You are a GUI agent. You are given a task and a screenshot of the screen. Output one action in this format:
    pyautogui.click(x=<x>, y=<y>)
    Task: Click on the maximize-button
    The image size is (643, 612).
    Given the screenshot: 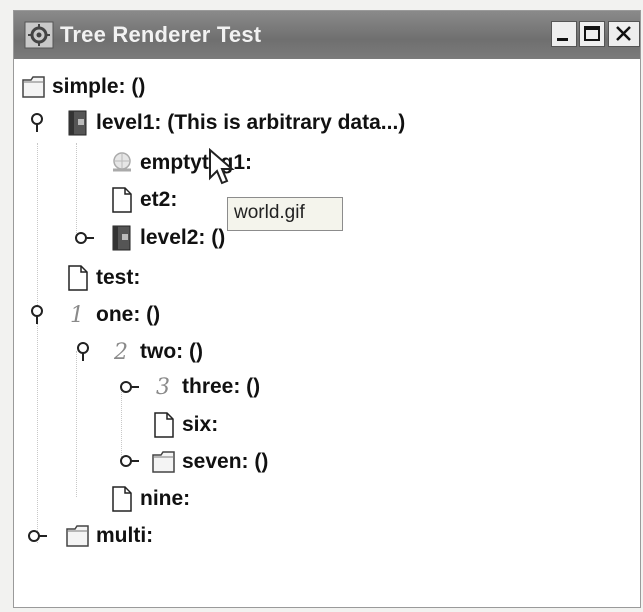 What is the action you would take?
    pyautogui.click(x=592, y=34)
    